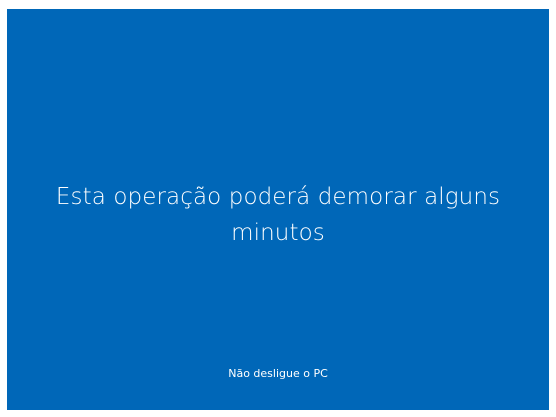 The image size is (556, 417). What do you see at coordinates (278, 233) in the screenshot?
I see `progress-message-line-2: minutos` at bounding box center [278, 233].